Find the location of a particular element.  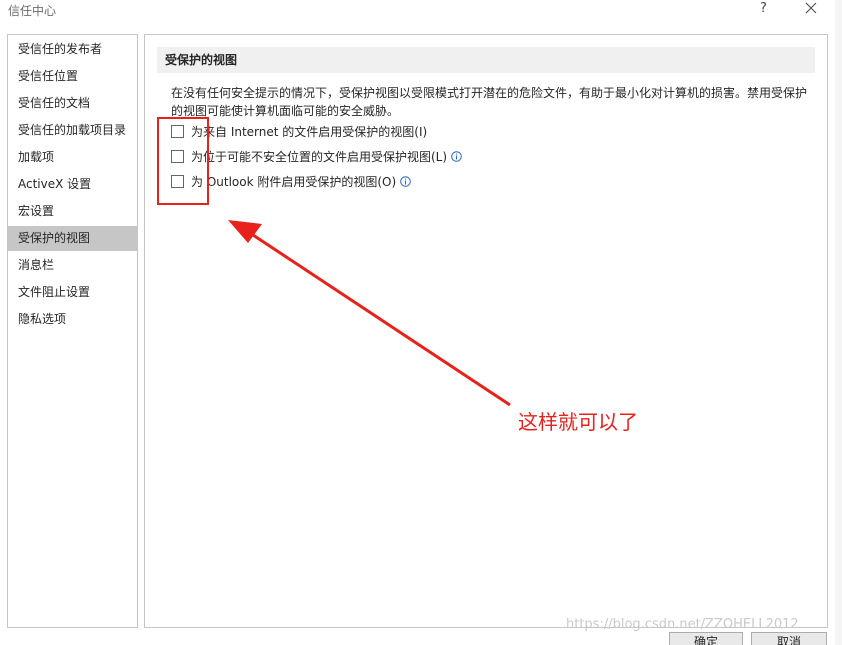

section-title: 受保护的视图 is located at coordinates (486, 60).